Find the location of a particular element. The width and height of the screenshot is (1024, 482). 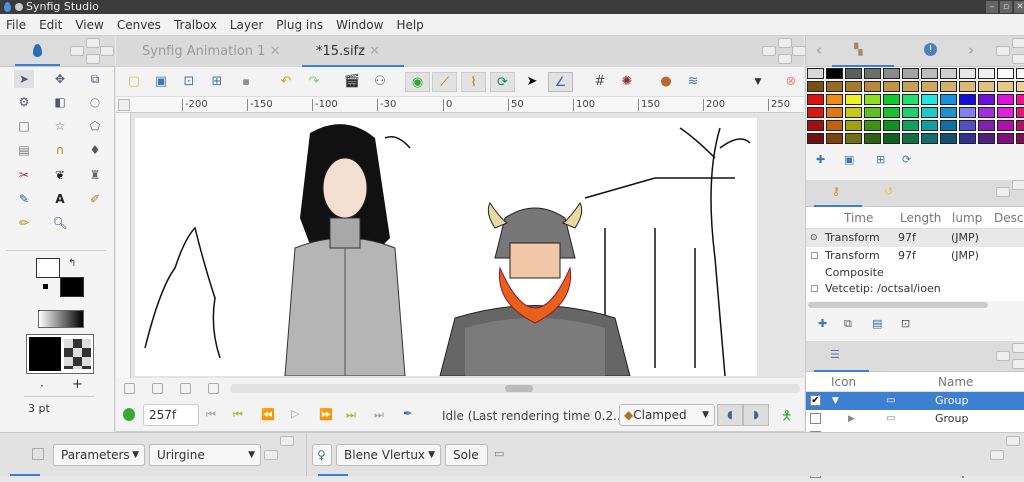

maximize-button: ▫ is located at coordinates (1006, 7).